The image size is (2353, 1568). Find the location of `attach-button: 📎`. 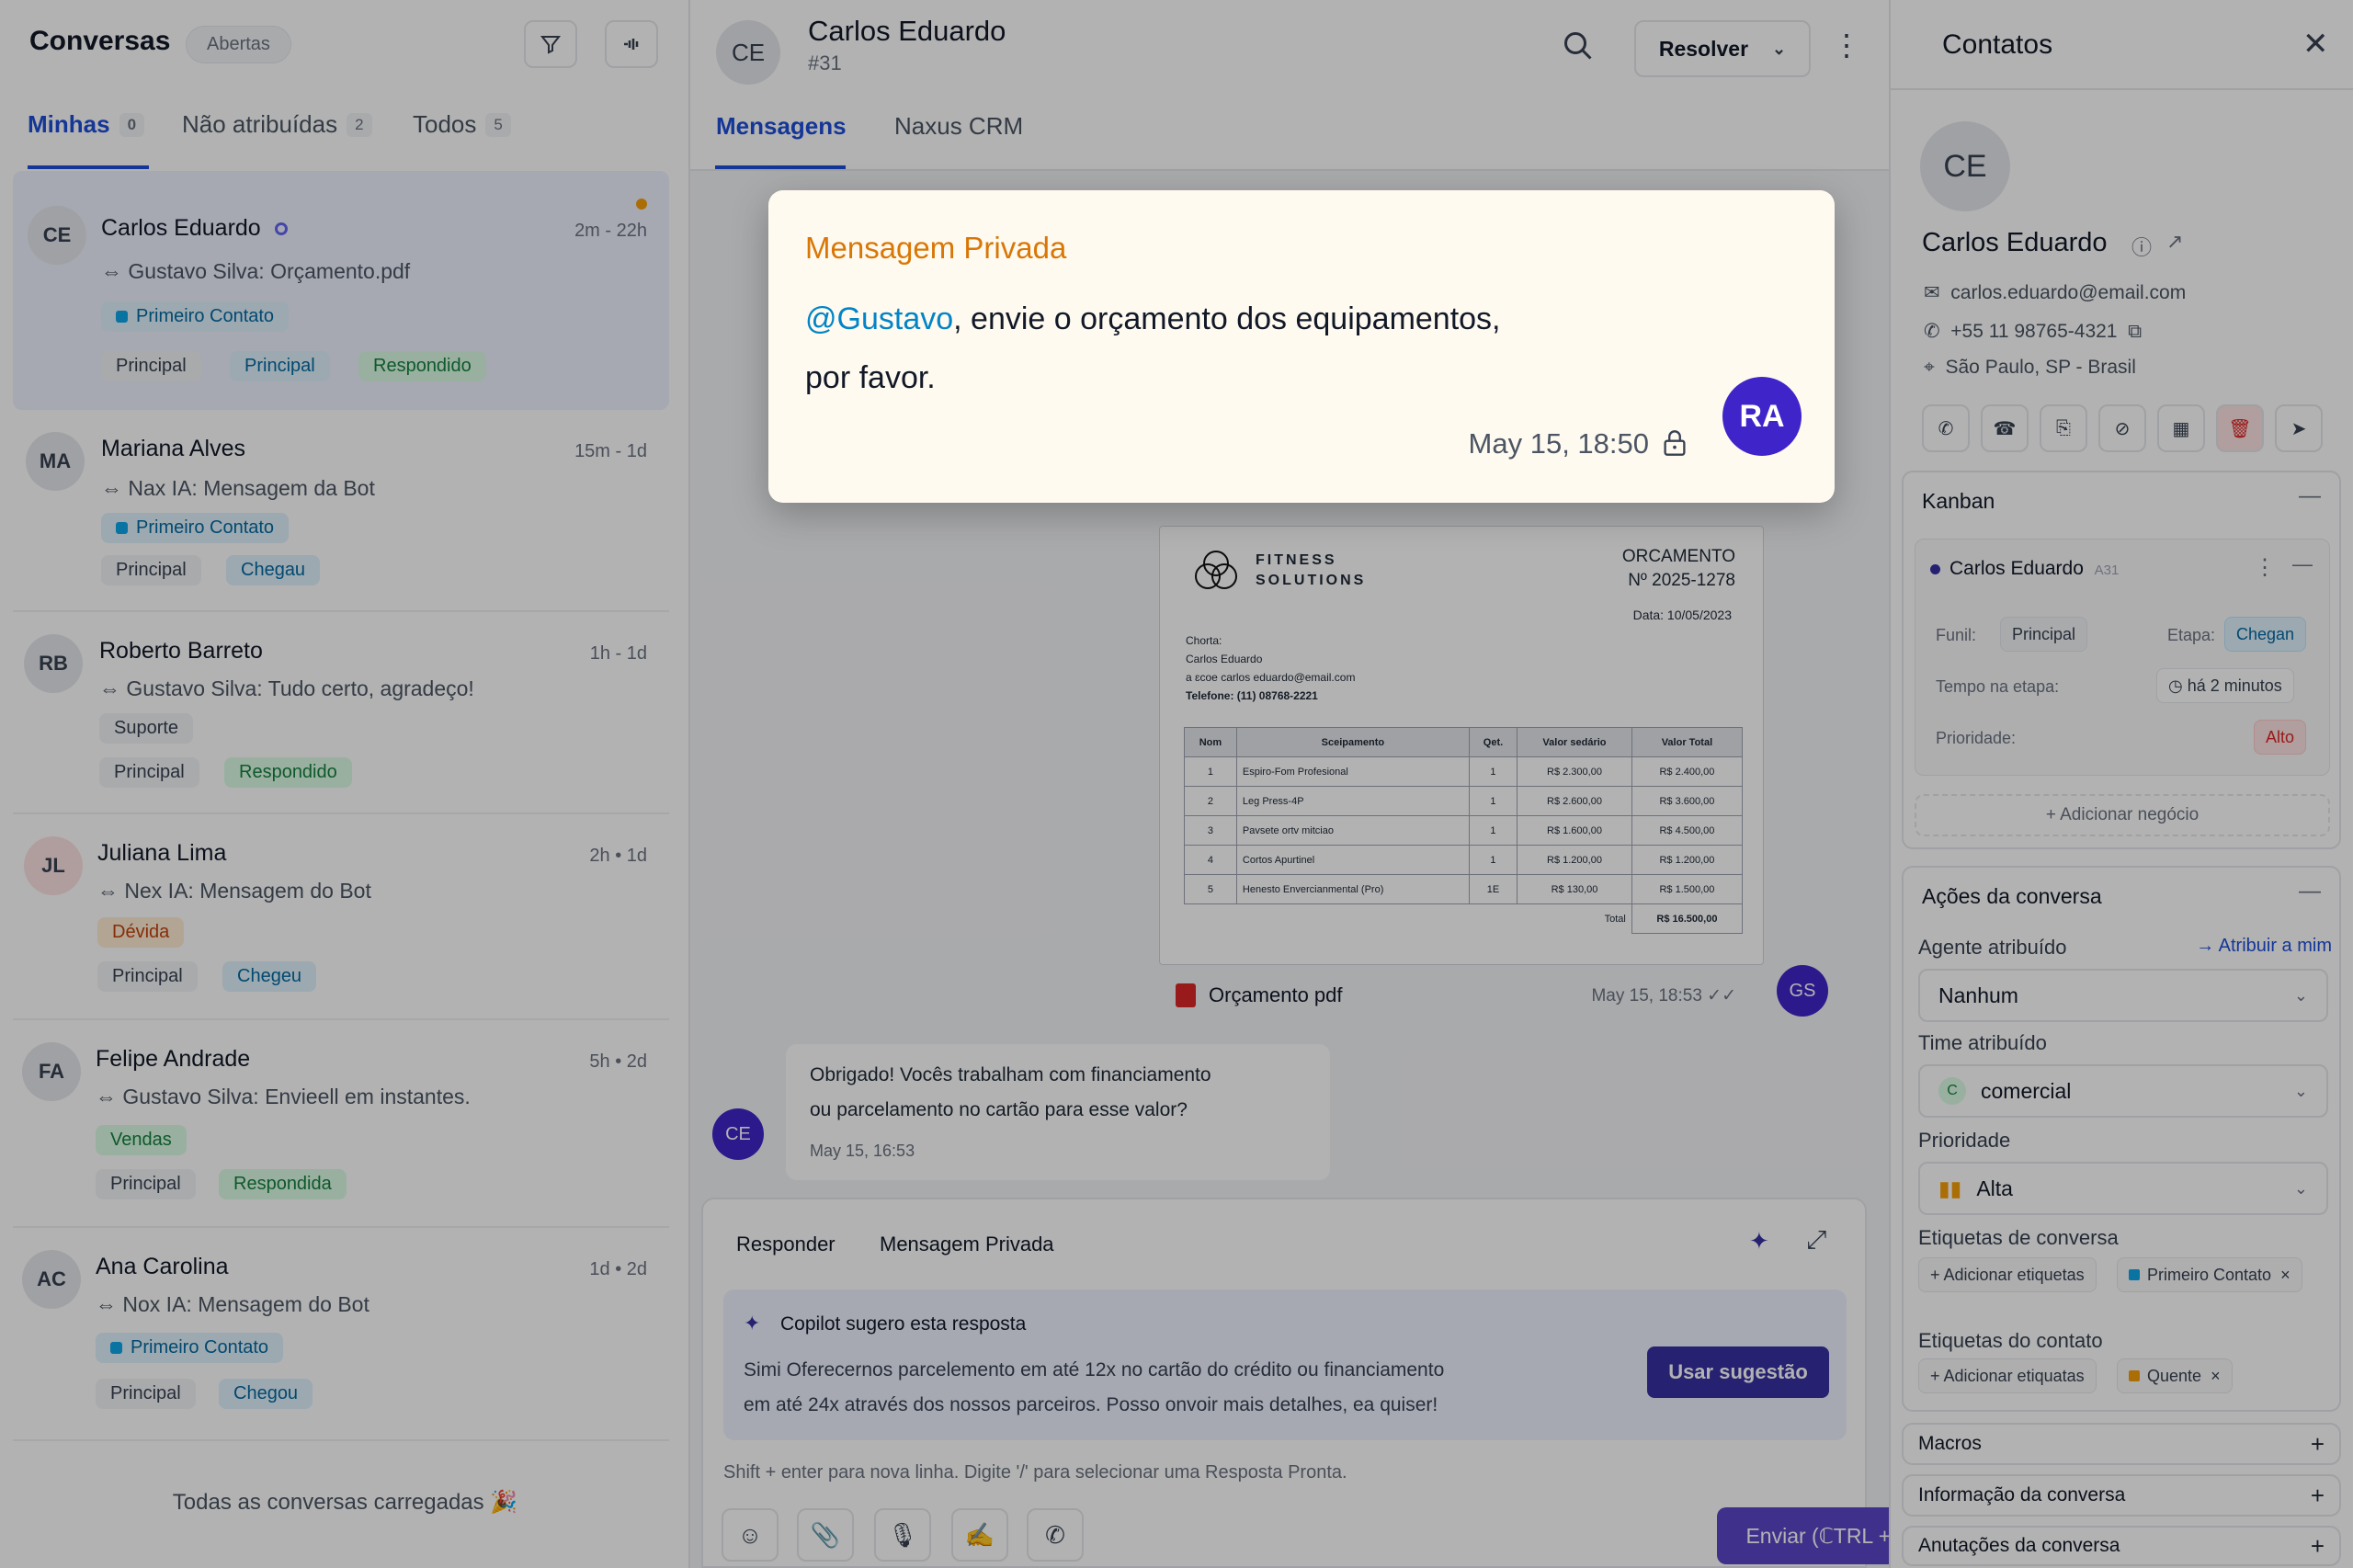

attach-button: 📎 is located at coordinates (825, 1535).